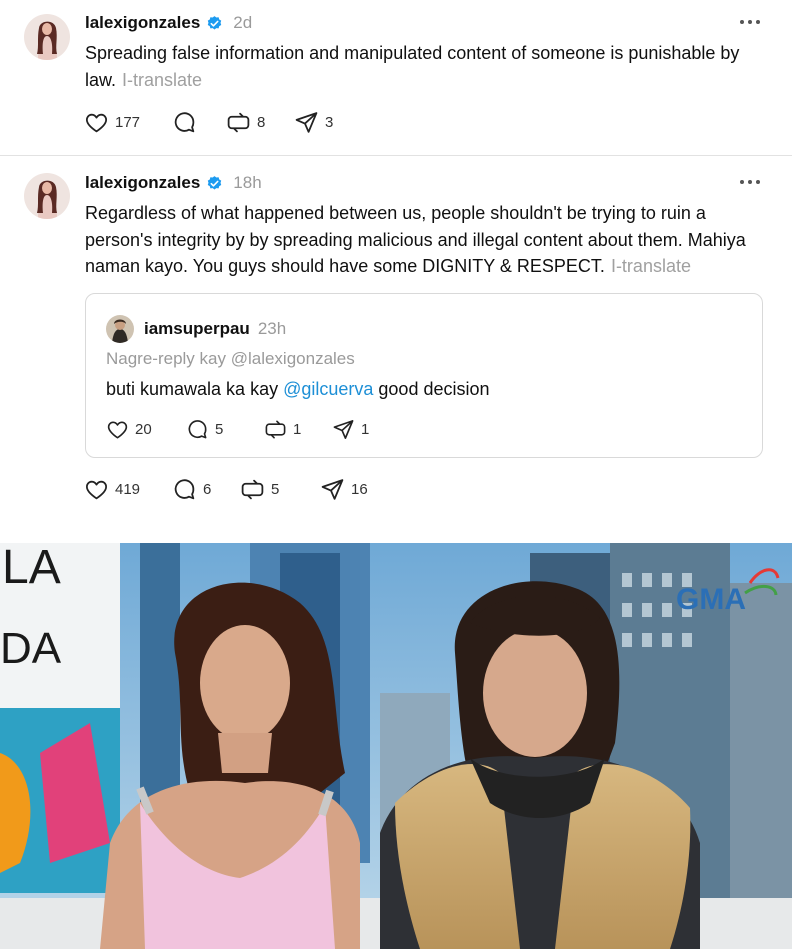 The image size is (792, 949). Describe the element at coordinates (329, 122) in the screenshot. I see `share-count: 3` at that location.